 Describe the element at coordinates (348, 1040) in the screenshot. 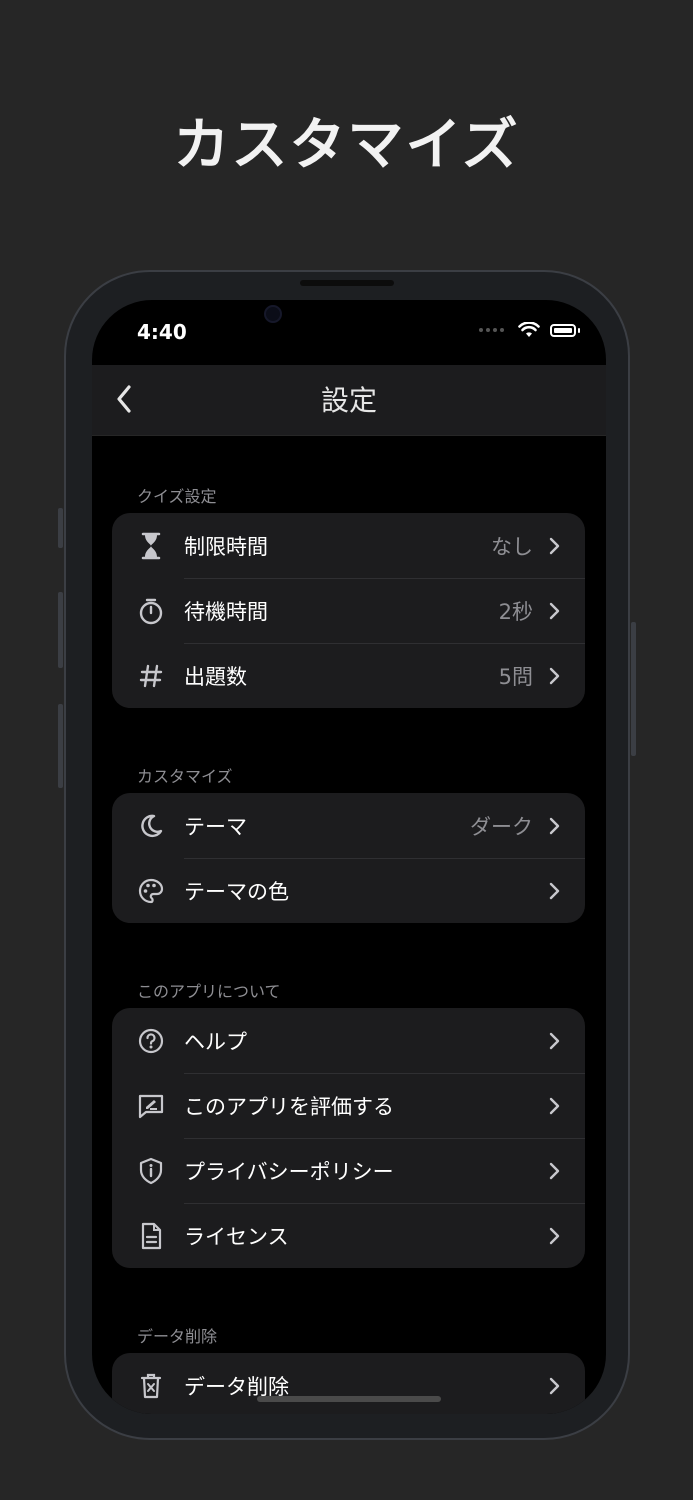

I see `row-help: ヘルプ` at that location.